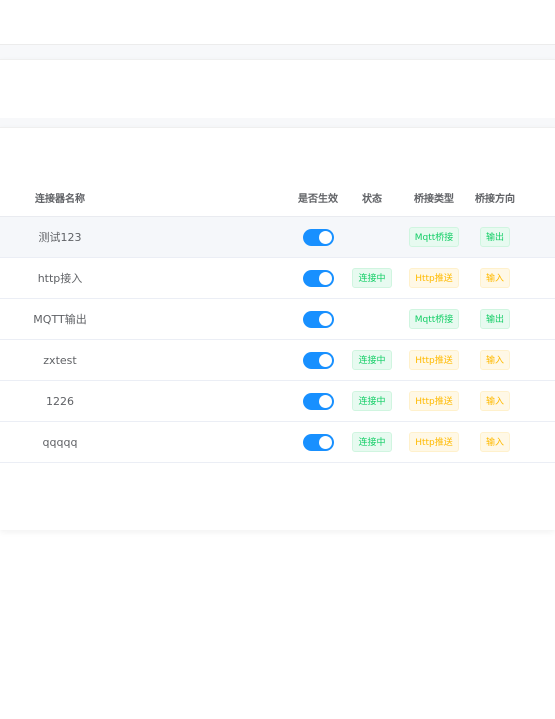 The image size is (555, 719). Describe the element at coordinates (372, 199) in the screenshot. I see `header-status: 状态` at that location.